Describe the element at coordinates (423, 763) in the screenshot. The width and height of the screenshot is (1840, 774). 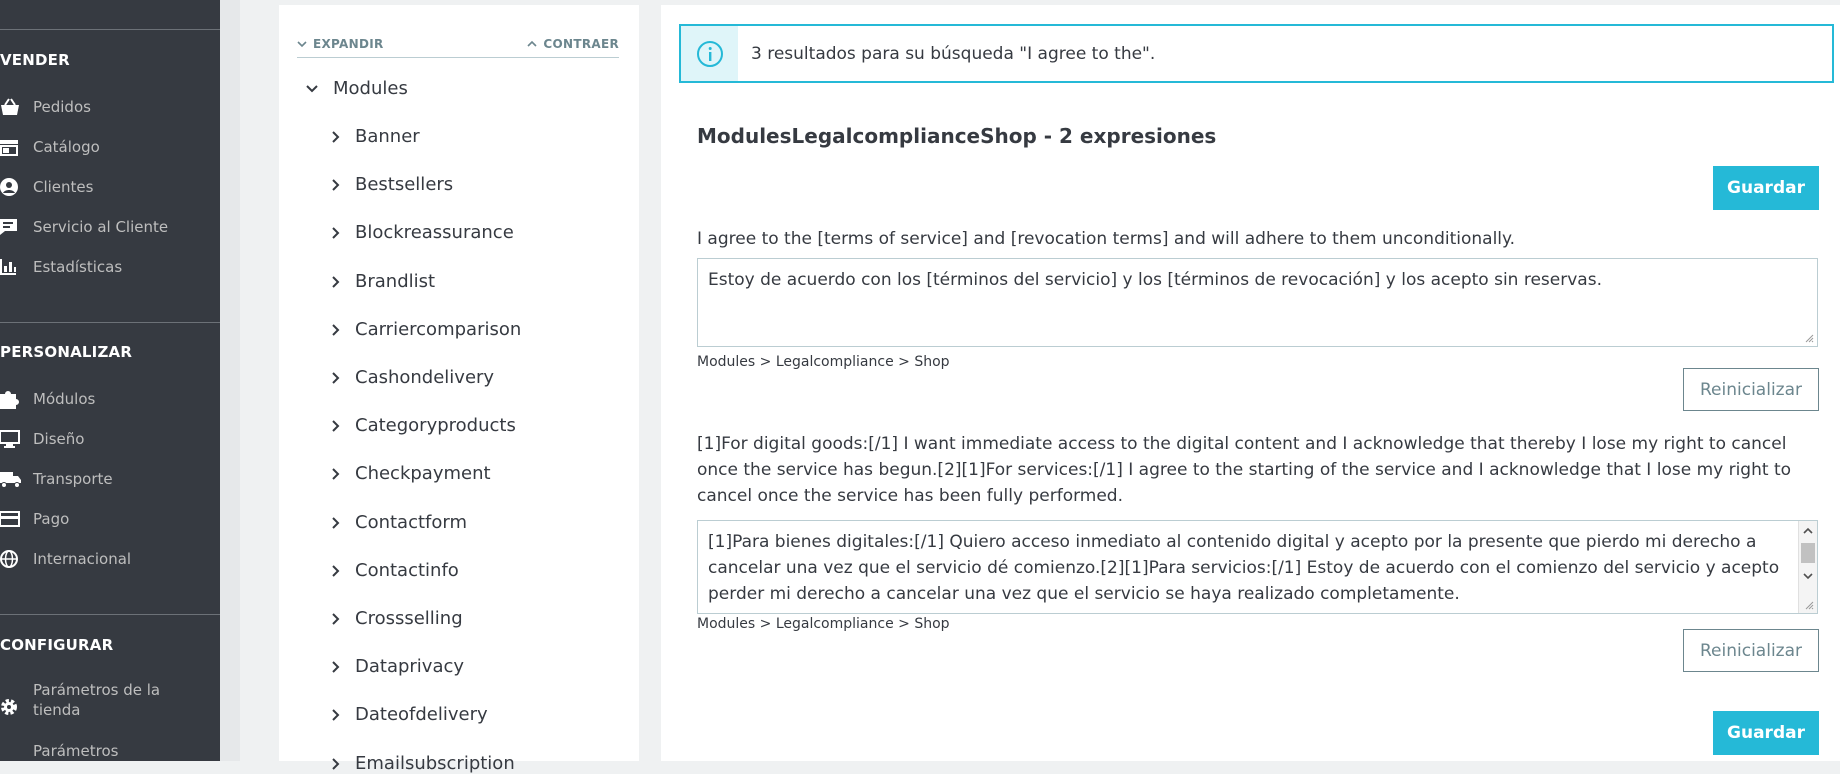
I see `tree-node-emailsubscription: Emailsubscription` at that location.